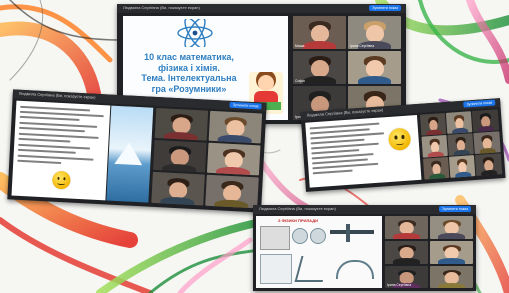 This screenshot has height=293, width=509. What do you see at coordinates (195, 33) in the screenshot?
I see `atom-icon` at bounding box center [195, 33].